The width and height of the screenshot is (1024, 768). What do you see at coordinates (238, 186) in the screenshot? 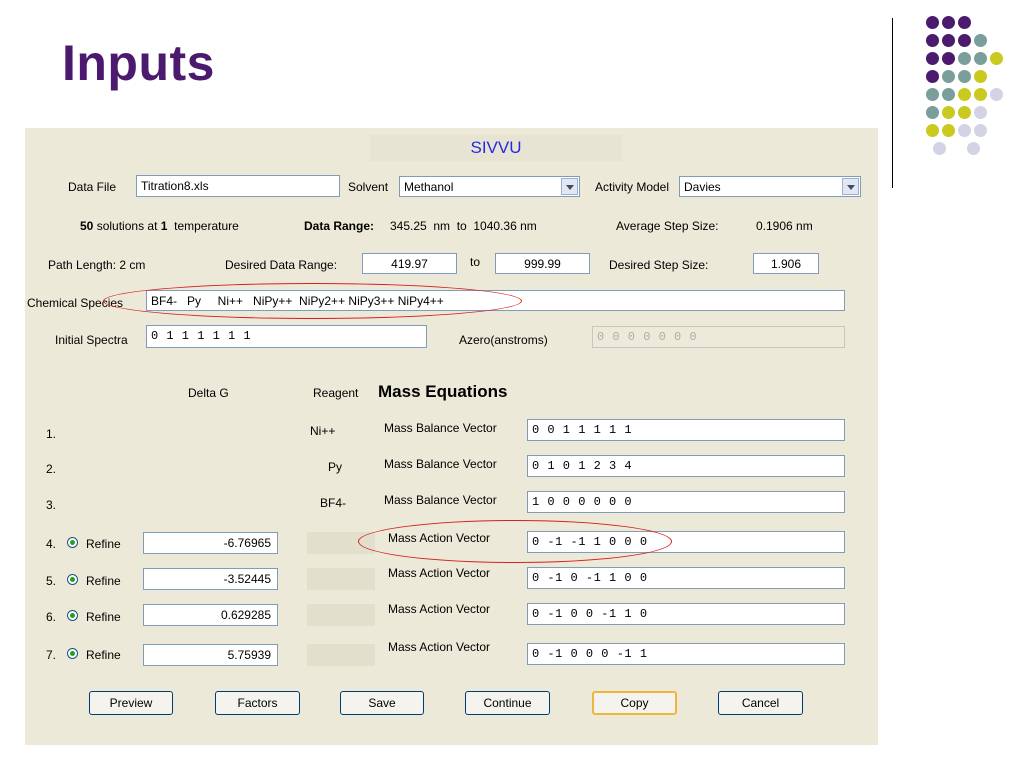
I see `data-file-field: Titration8.xls` at bounding box center [238, 186].